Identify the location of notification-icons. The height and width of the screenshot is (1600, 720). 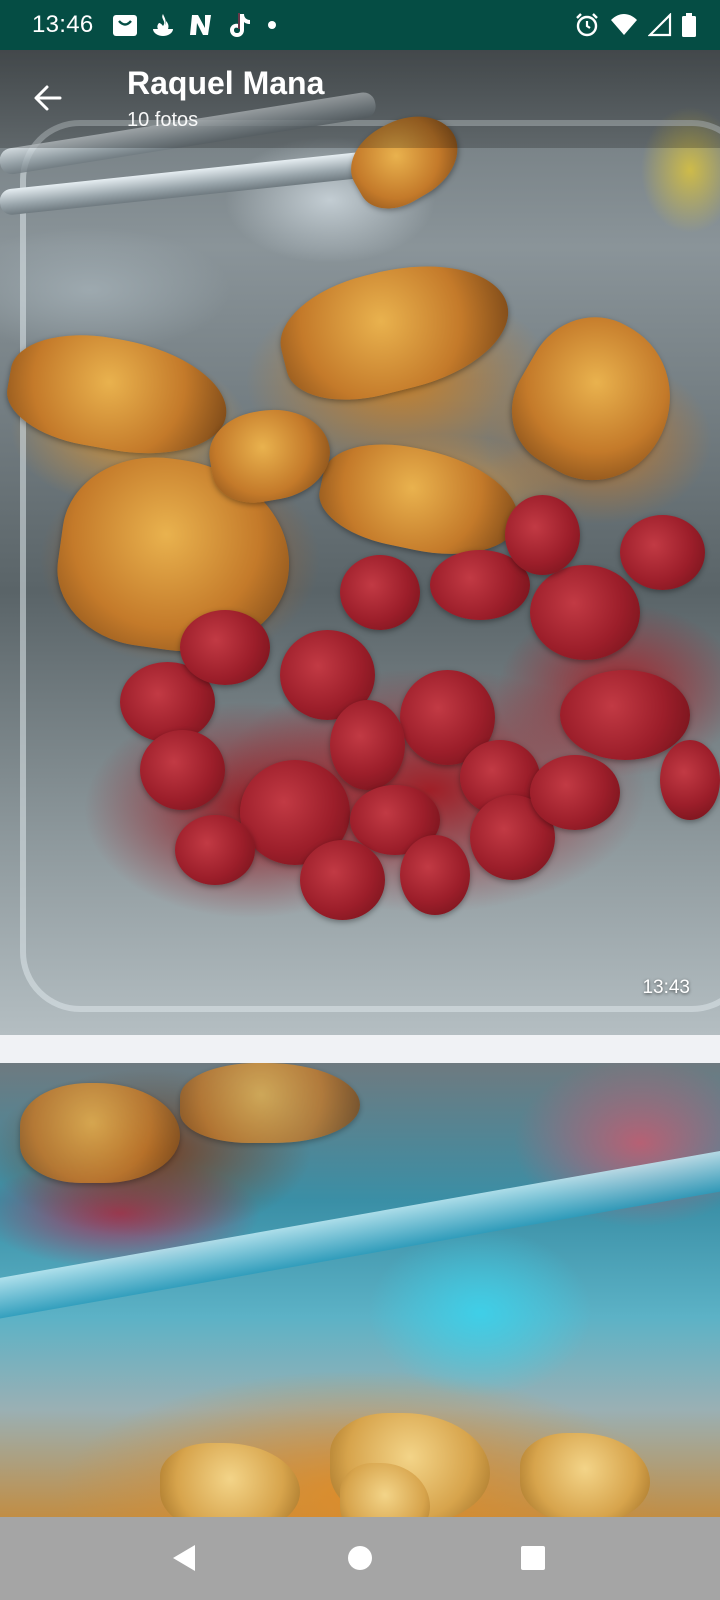
(194, 25).